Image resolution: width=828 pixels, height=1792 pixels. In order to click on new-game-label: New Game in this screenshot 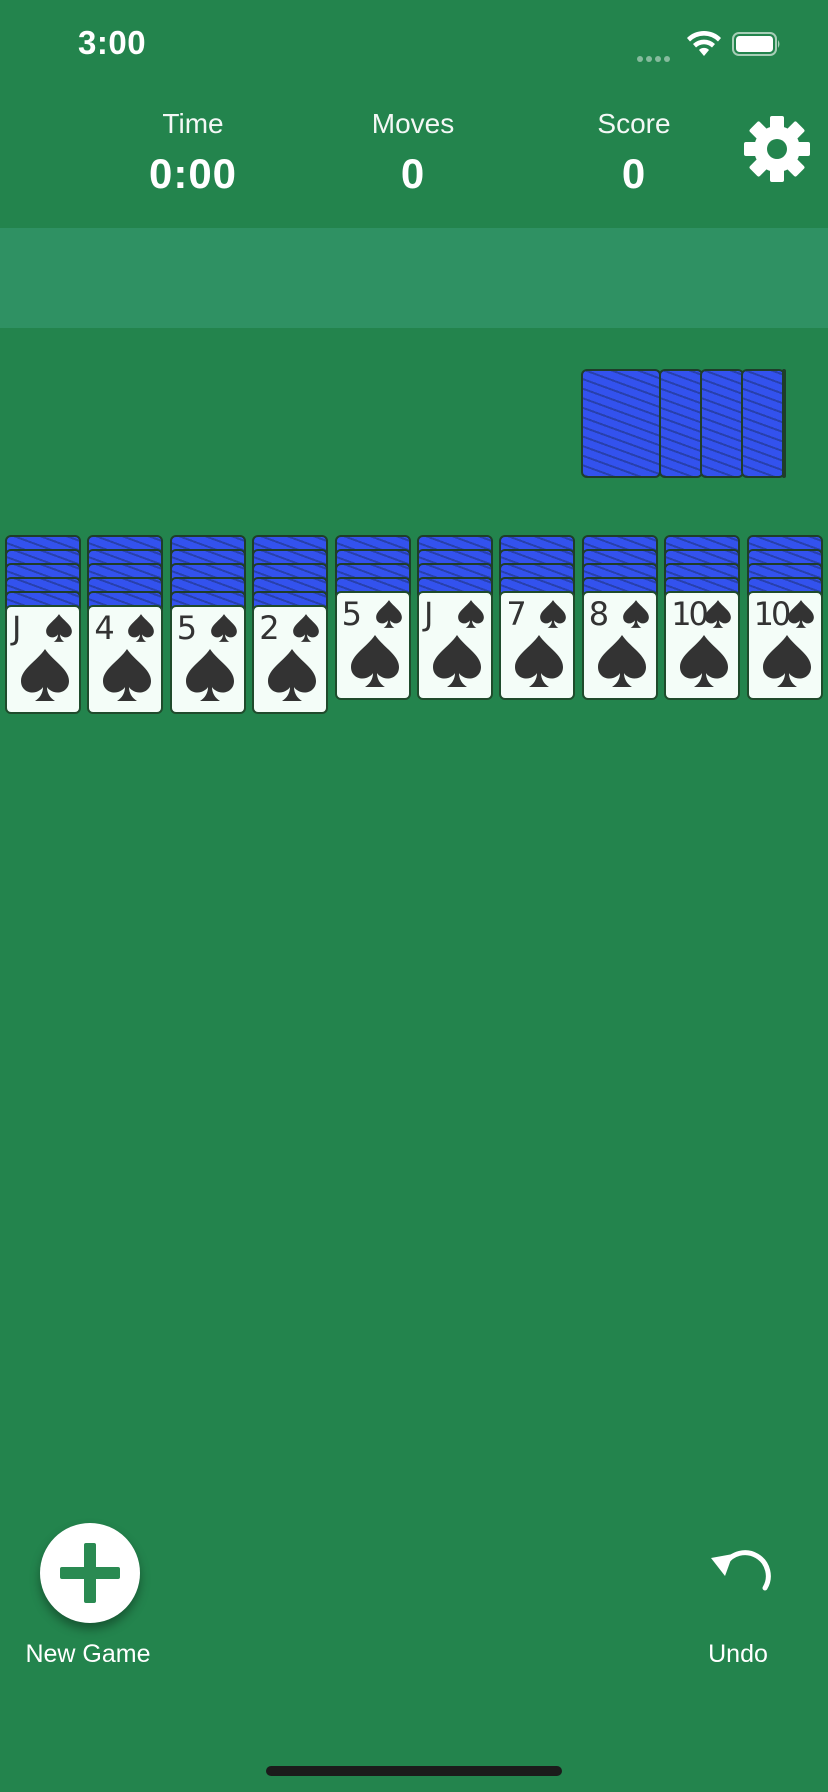, I will do `click(88, 1654)`.